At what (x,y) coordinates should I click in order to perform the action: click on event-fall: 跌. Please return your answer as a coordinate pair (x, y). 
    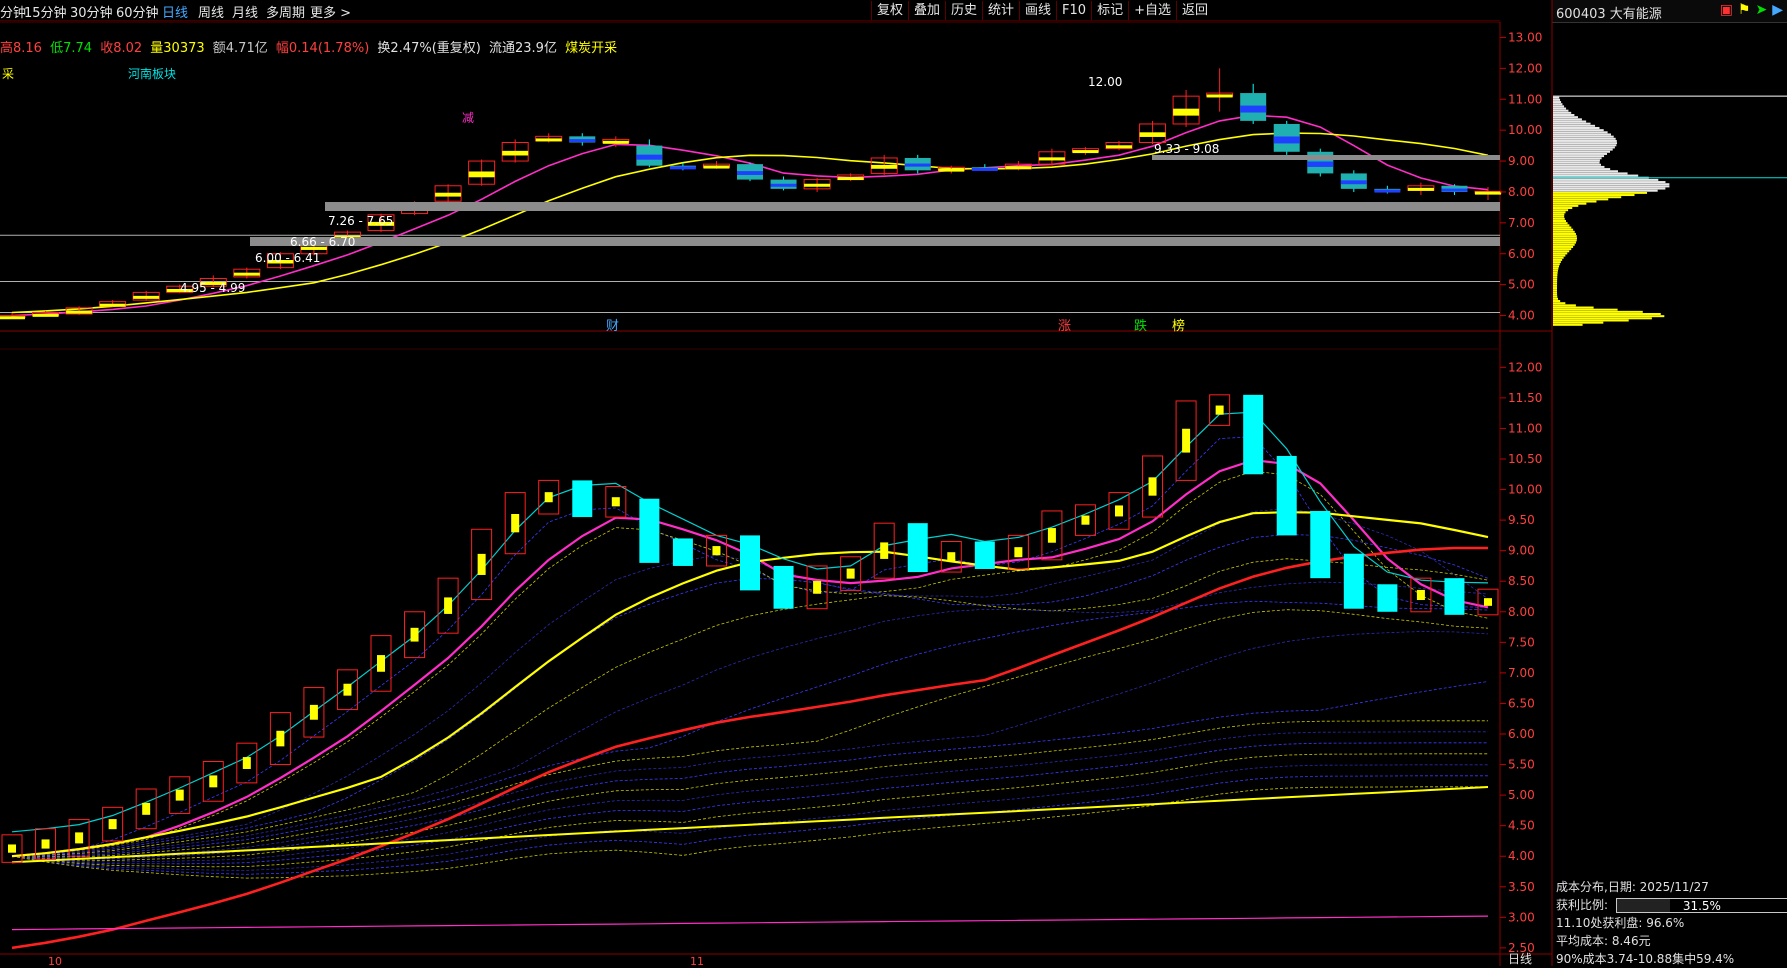
    Looking at the image, I should click on (1140, 326).